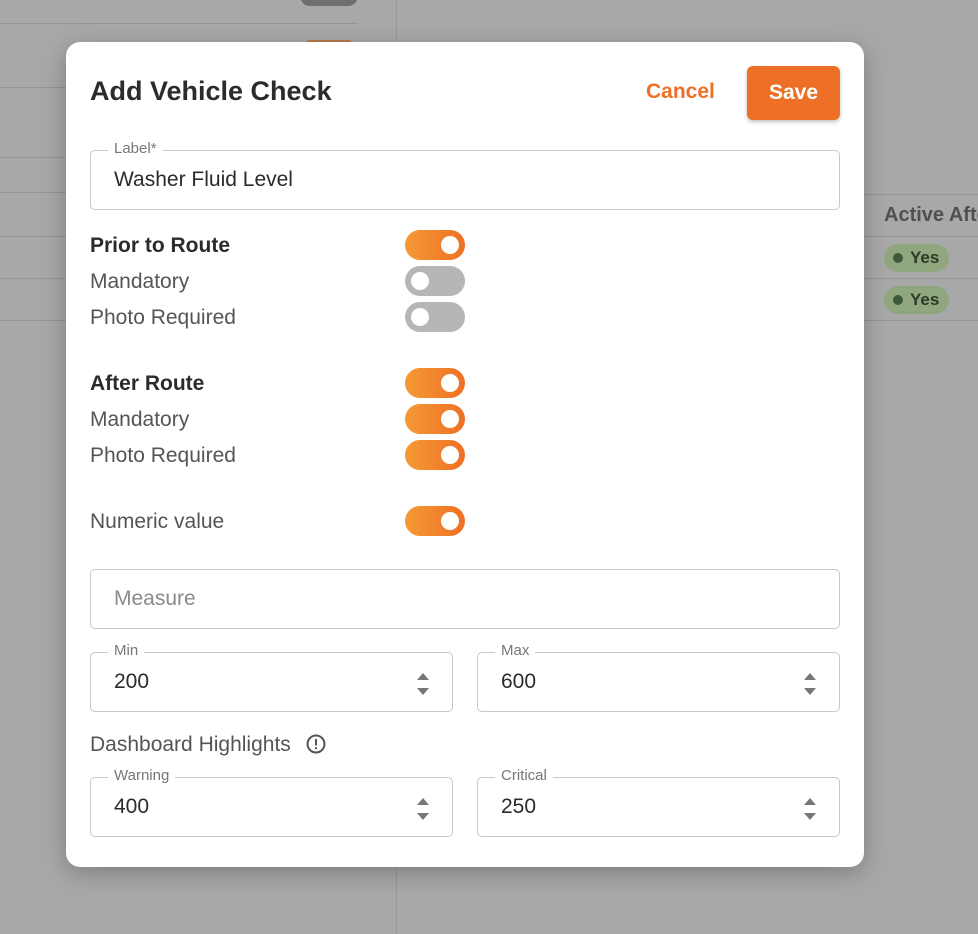  What do you see at coordinates (518, 682) in the screenshot?
I see `max-value: 600` at bounding box center [518, 682].